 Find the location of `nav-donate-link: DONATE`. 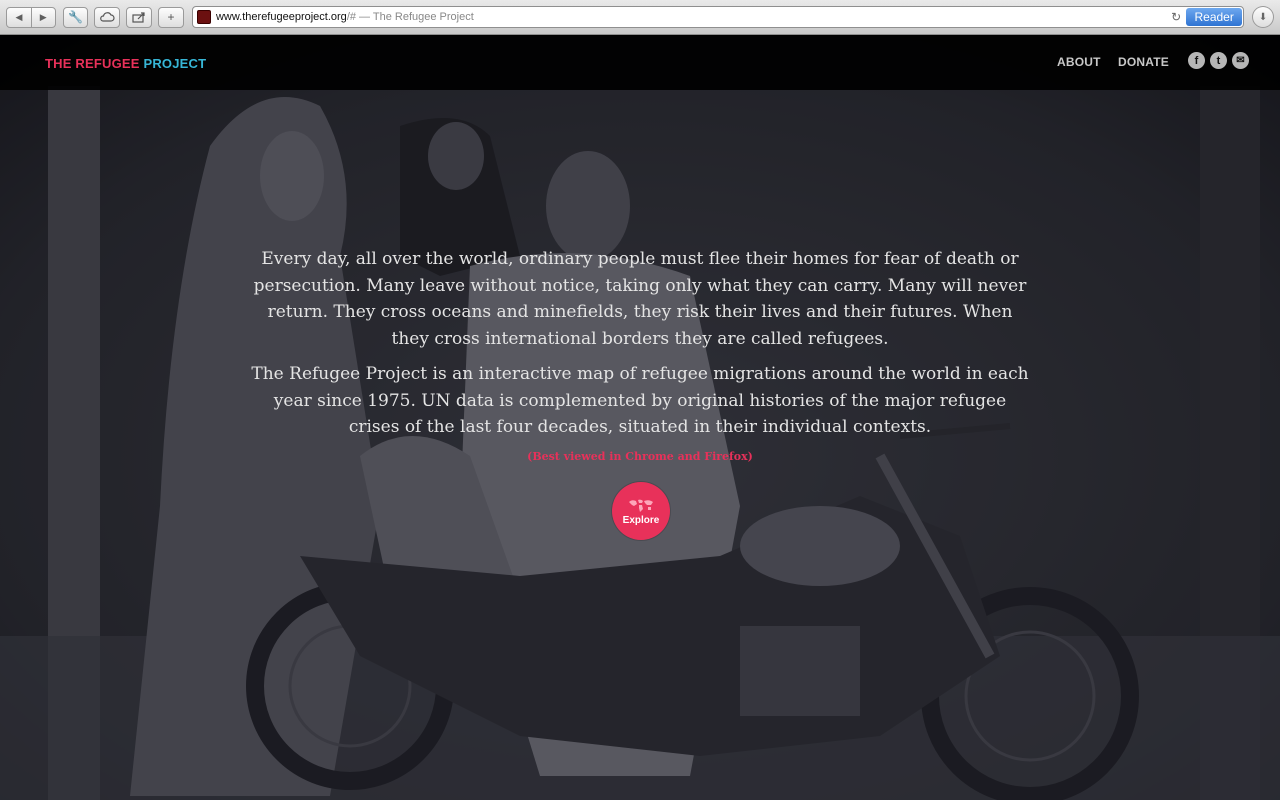

nav-donate-link: DONATE is located at coordinates (1143, 62).